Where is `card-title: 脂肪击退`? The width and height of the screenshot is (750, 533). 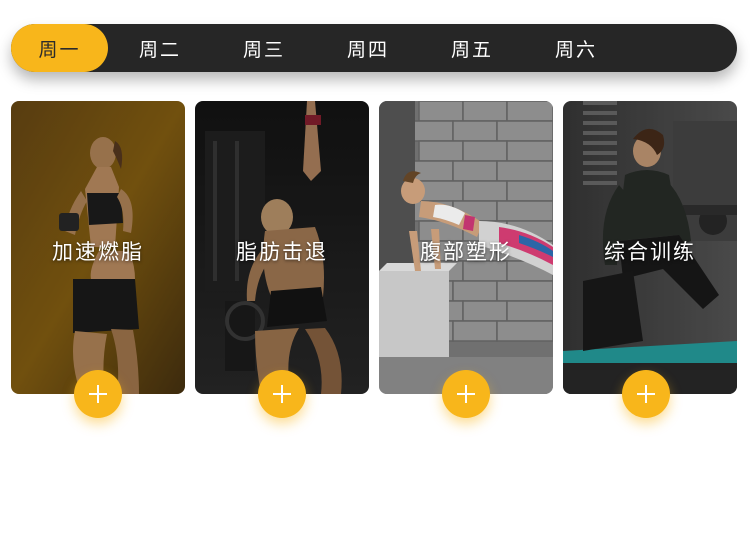 card-title: 脂肪击退 is located at coordinates (282, 252).